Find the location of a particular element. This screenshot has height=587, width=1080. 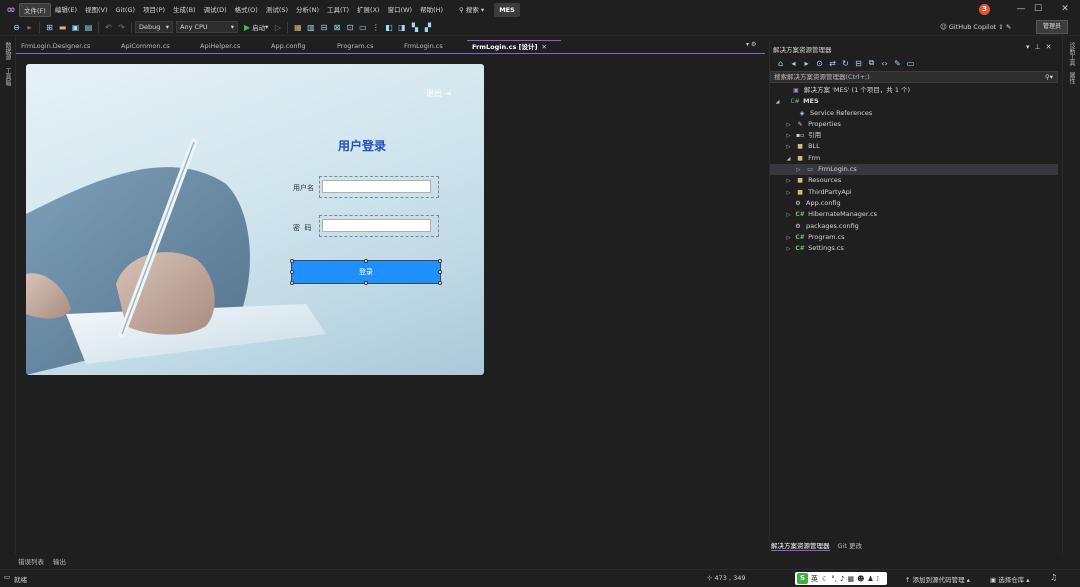

tree-item-service-references: ◈ Service References is located at coordinates (914, 113).